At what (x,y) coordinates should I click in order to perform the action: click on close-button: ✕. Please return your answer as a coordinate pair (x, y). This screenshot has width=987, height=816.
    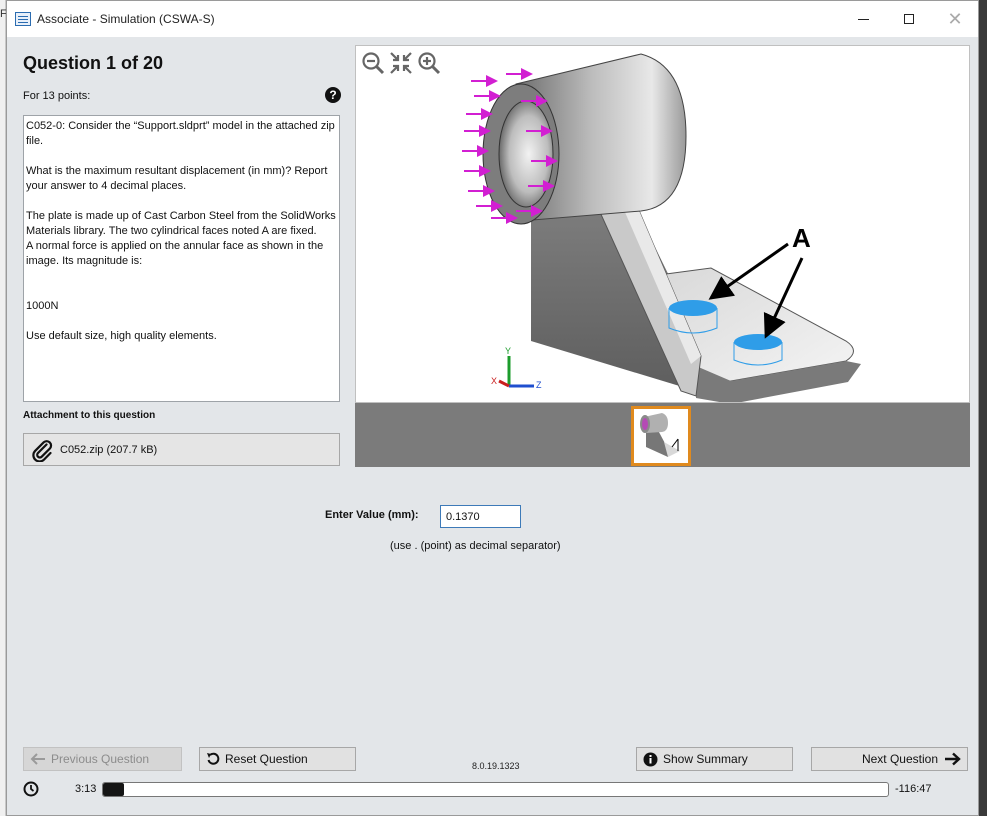
    Looking at the image, I should click on (955, 19).